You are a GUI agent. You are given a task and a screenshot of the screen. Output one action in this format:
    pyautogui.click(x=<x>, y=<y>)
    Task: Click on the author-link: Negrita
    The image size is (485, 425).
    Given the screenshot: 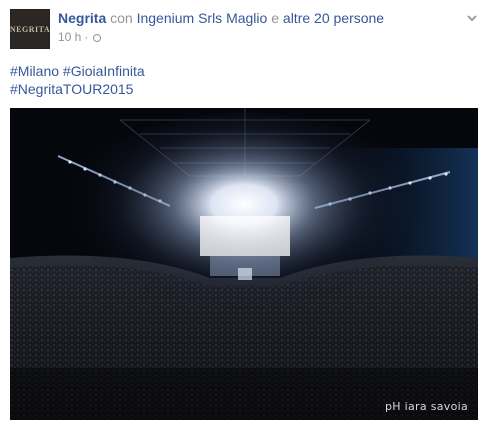 What is the action you would take?
    pyautogui.click(x=82, y=18)
    